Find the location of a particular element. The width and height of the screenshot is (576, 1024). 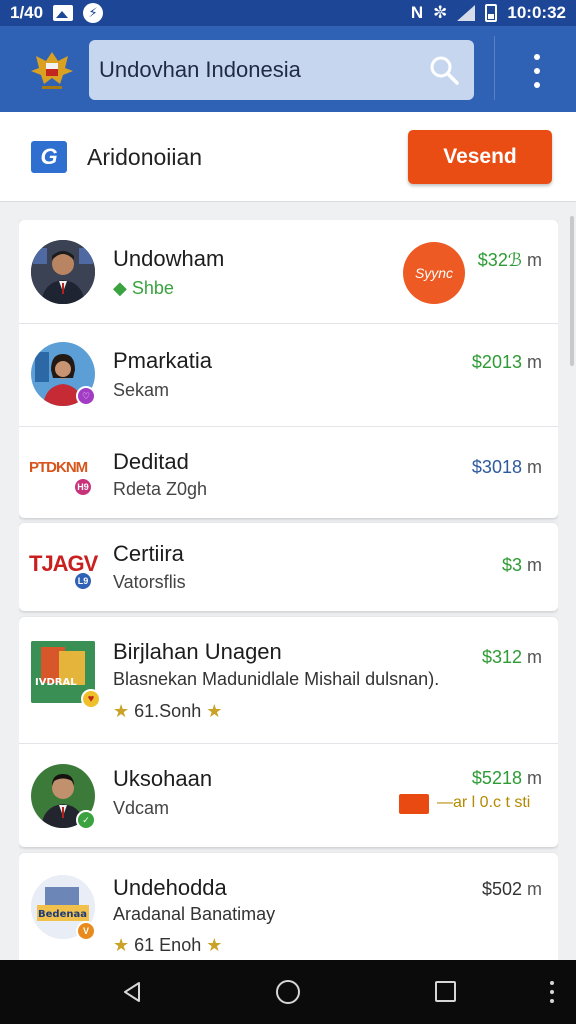

vibrate-icon: ✼ is located at coordinates (440, 12).